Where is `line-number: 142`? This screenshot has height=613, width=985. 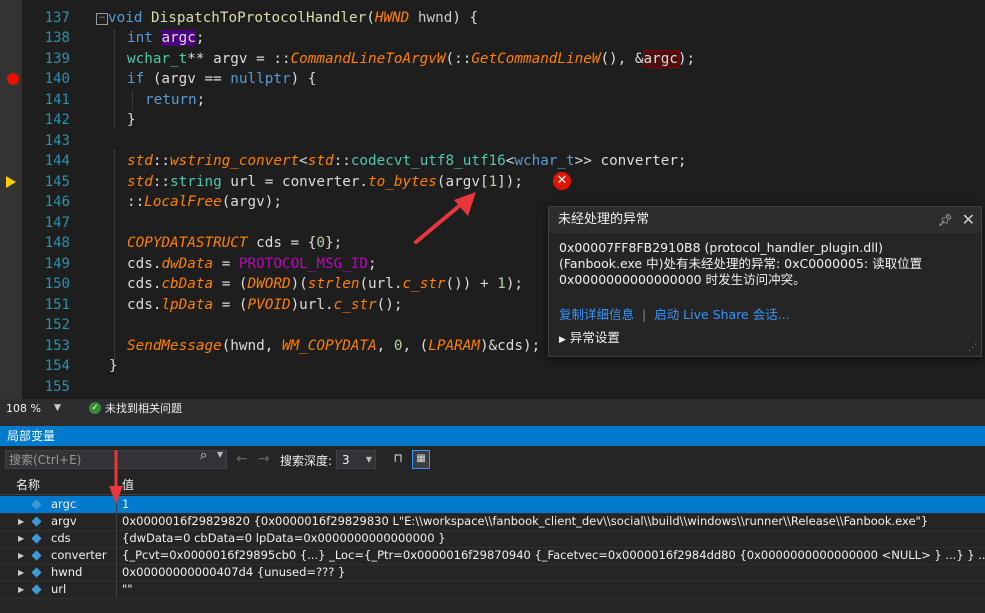 line-number: 142 is located at coordinates (57, 120).